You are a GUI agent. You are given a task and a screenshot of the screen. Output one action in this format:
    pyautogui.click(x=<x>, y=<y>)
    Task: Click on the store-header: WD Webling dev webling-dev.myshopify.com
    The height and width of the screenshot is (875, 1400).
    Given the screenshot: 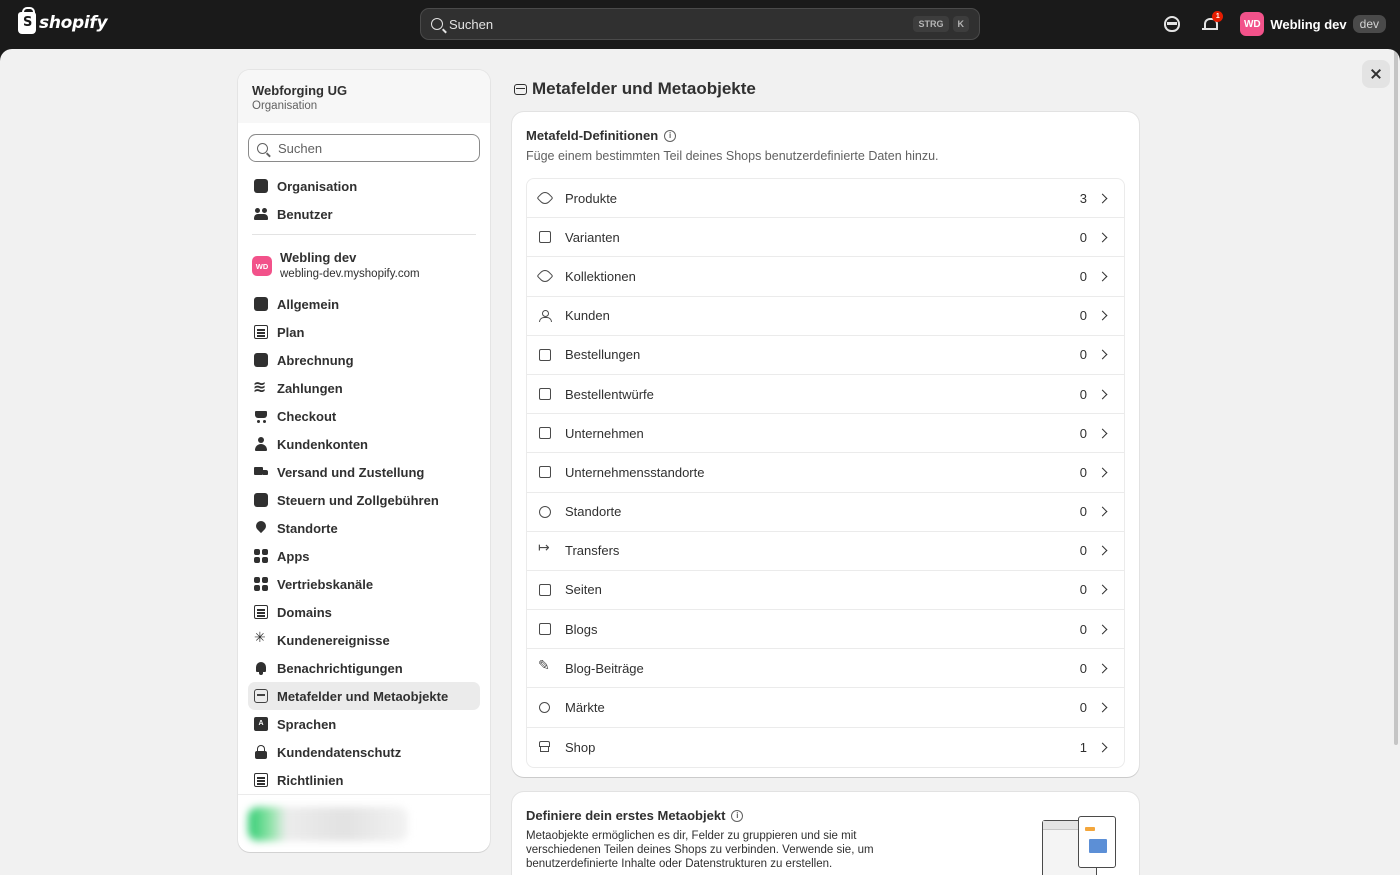 What is the action you would take?
    pyautogui.click(x=364, y=266)
    